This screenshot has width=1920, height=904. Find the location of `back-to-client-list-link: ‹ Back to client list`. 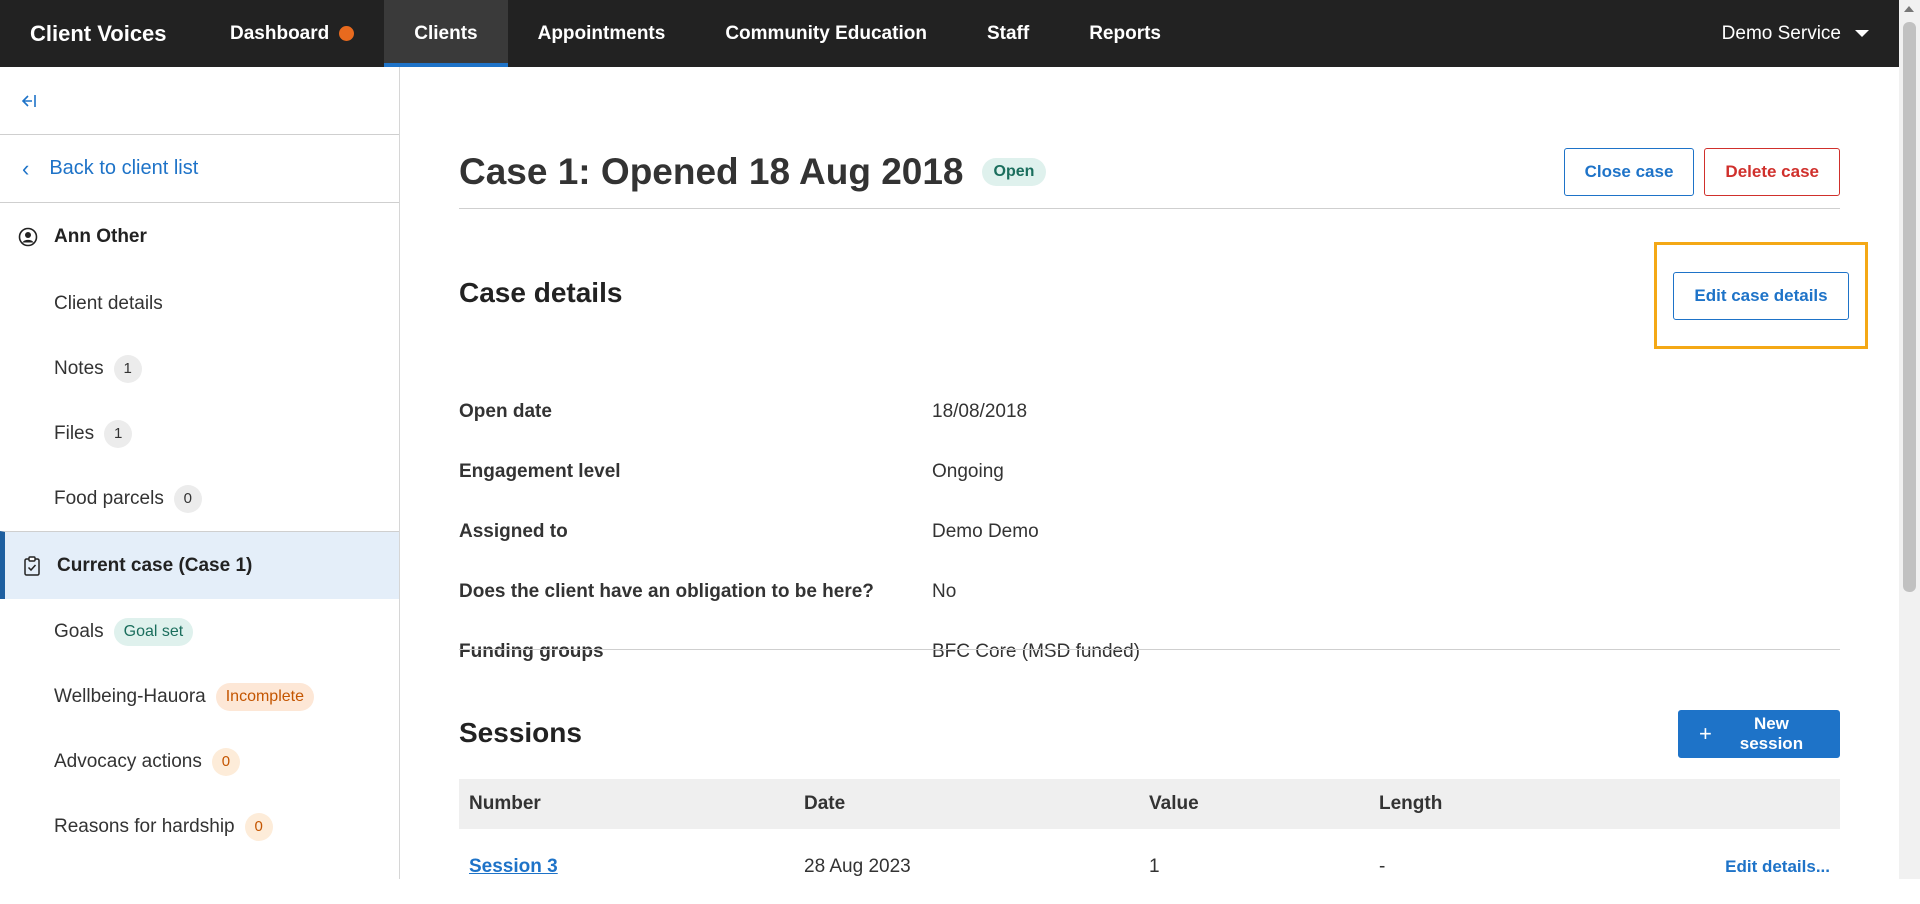

back-to-client-list-link: ‹ Back to client list is located at coordinates (199, 169).